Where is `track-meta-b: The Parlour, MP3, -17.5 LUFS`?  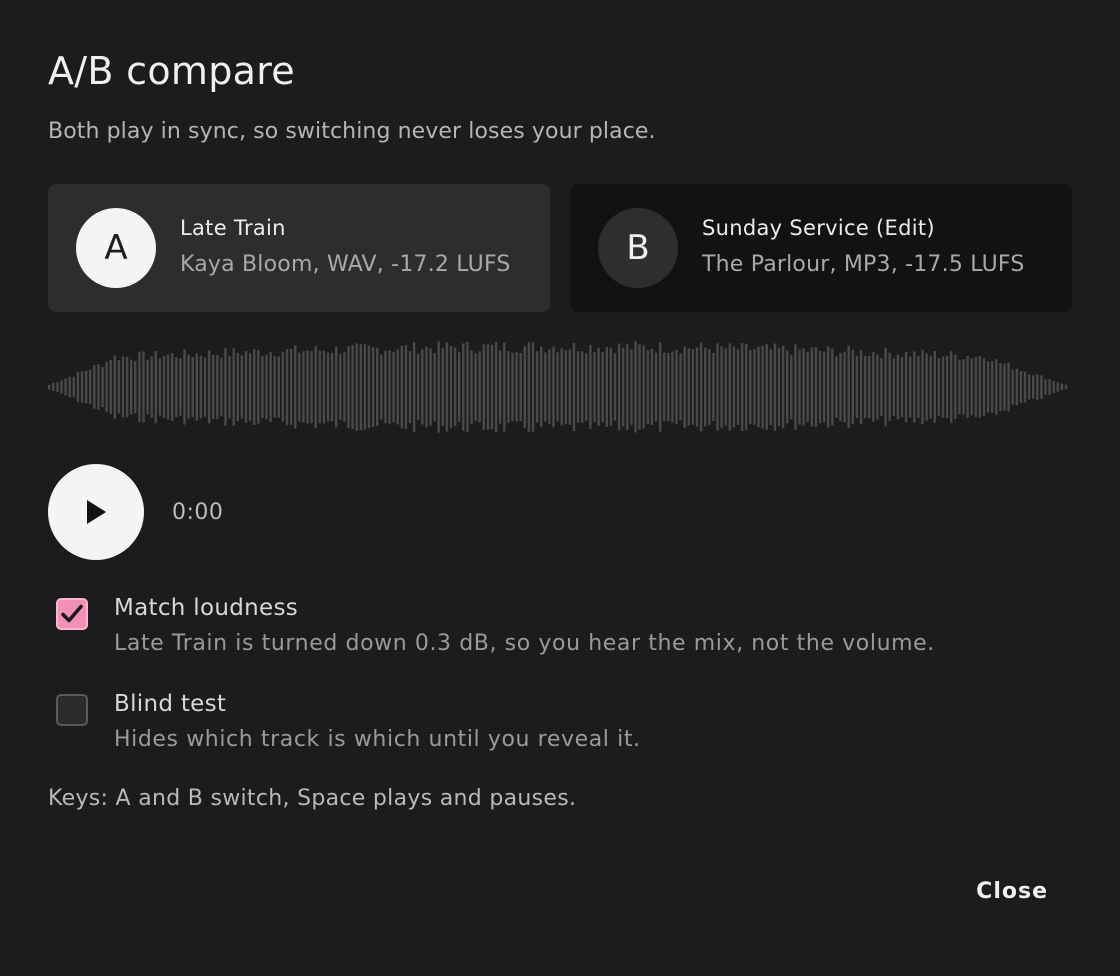
track-meta-b: The Parlour, MP3, -17.5 LUFS is located at coordinates (863, 264).